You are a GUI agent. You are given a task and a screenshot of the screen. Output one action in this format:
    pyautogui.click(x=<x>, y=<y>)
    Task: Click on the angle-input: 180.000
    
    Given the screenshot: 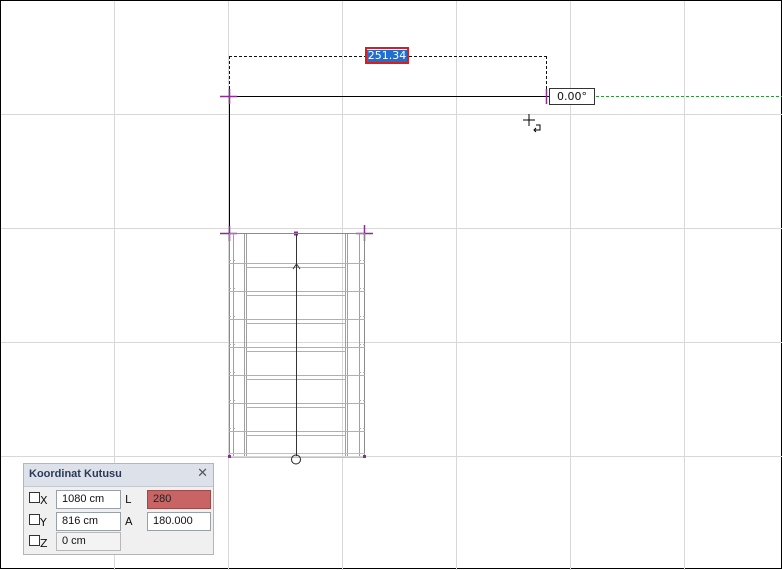 What is the action you would take?
    pyautogui.click(x=179, y=521)
    